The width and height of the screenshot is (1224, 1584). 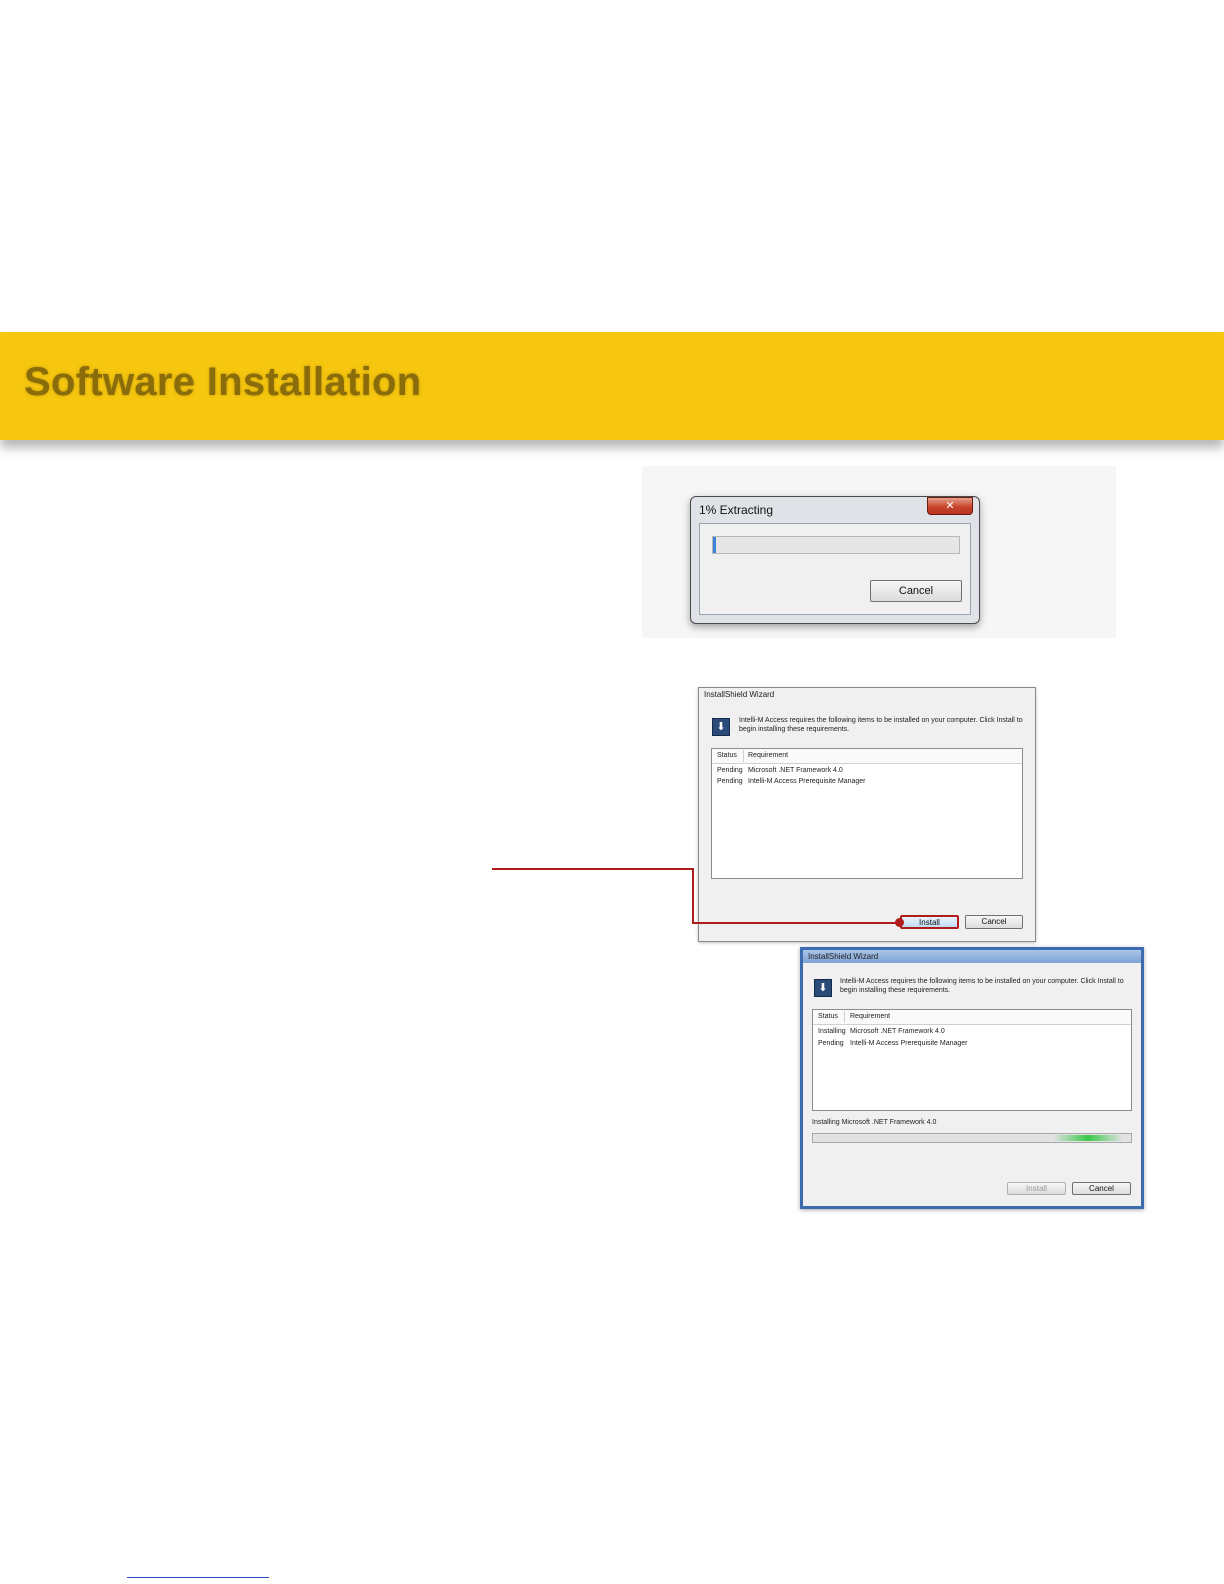 What do you see at coordinates (714, 545) in the screenshot?
I see `extract-progress-fill` at bounding box center [714, 545].